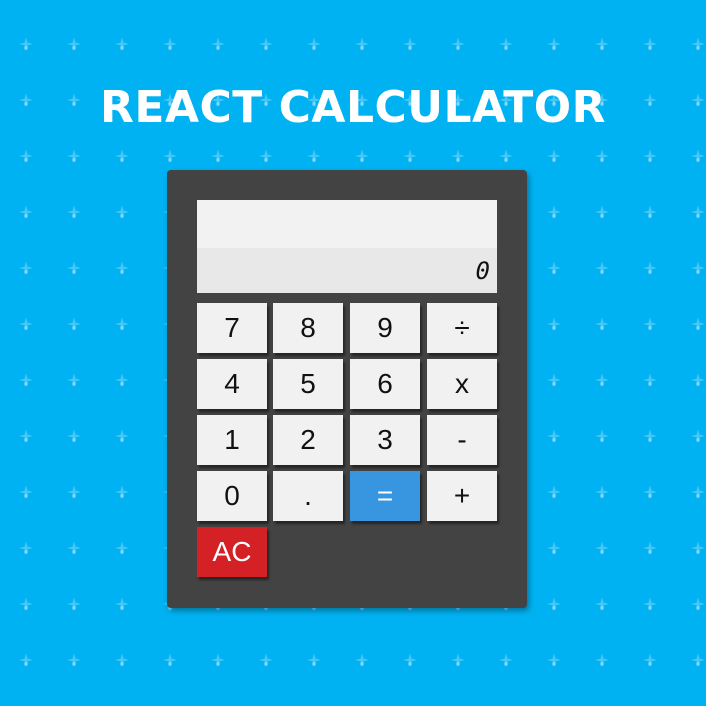  What do you see at coordinates (385, 440) in the screenshot?
I see `key-3: 3` at bounding box center [385, 440].